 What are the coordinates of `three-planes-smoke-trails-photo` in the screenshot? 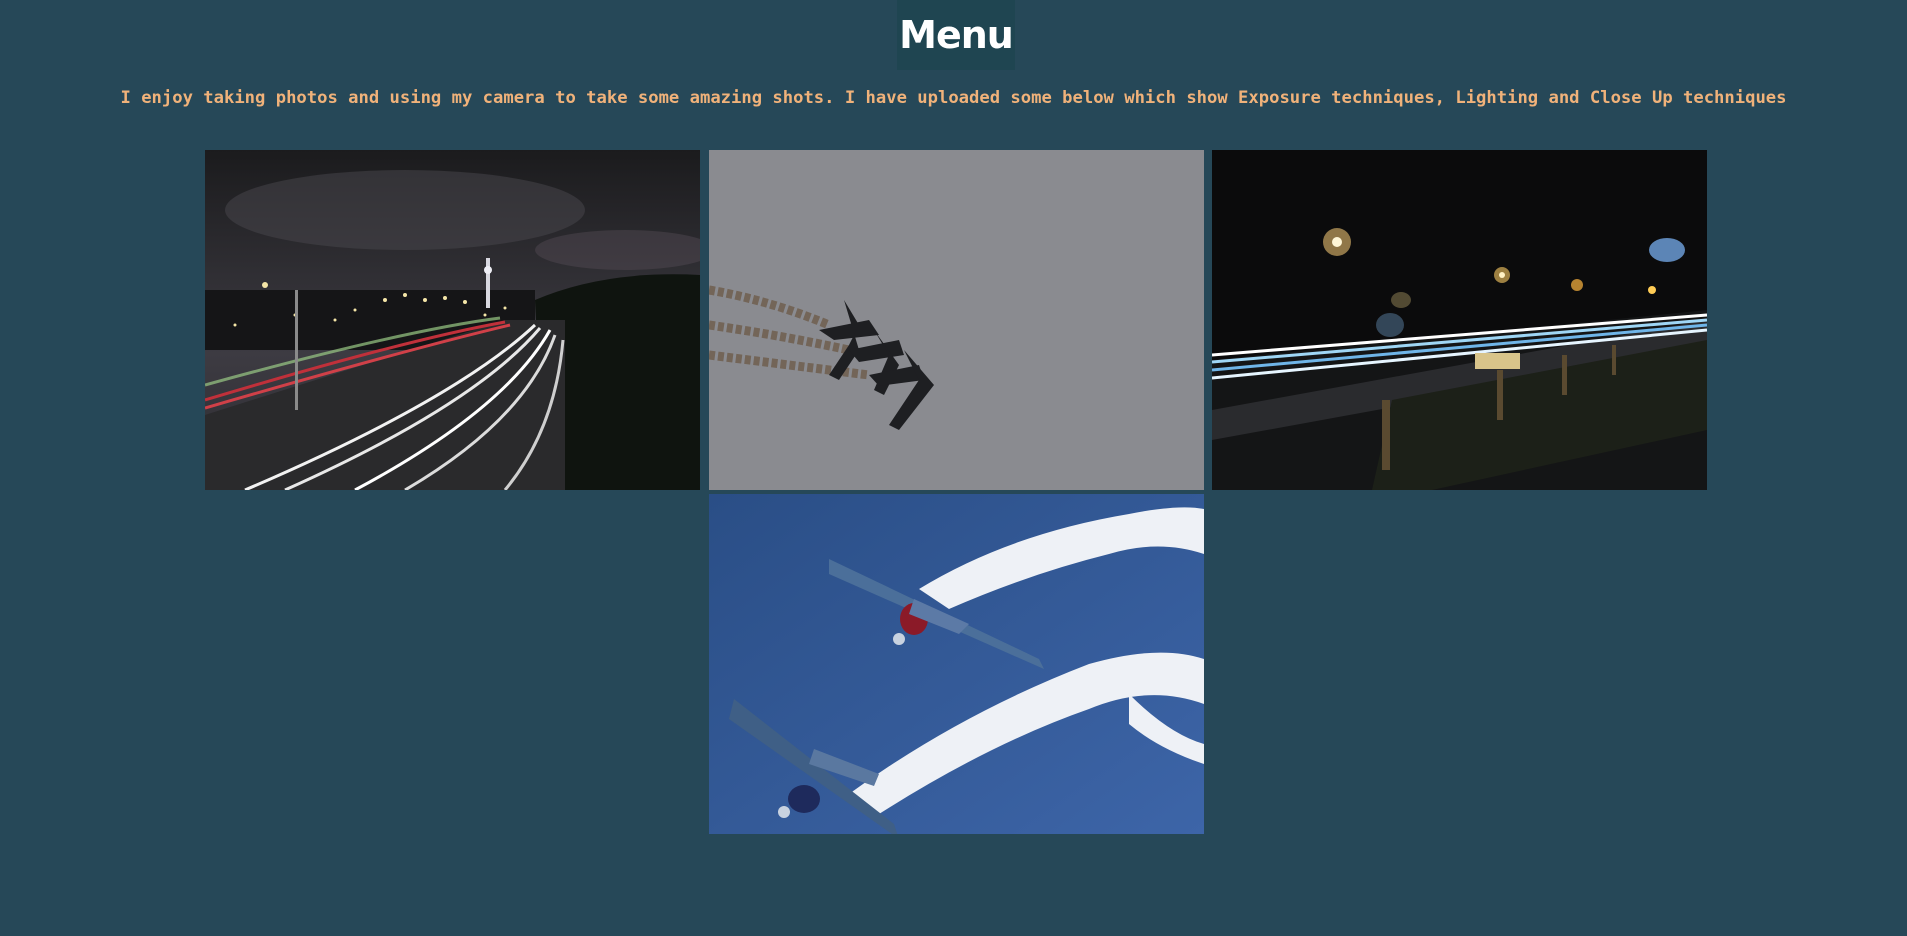 It's located at (956, 320).